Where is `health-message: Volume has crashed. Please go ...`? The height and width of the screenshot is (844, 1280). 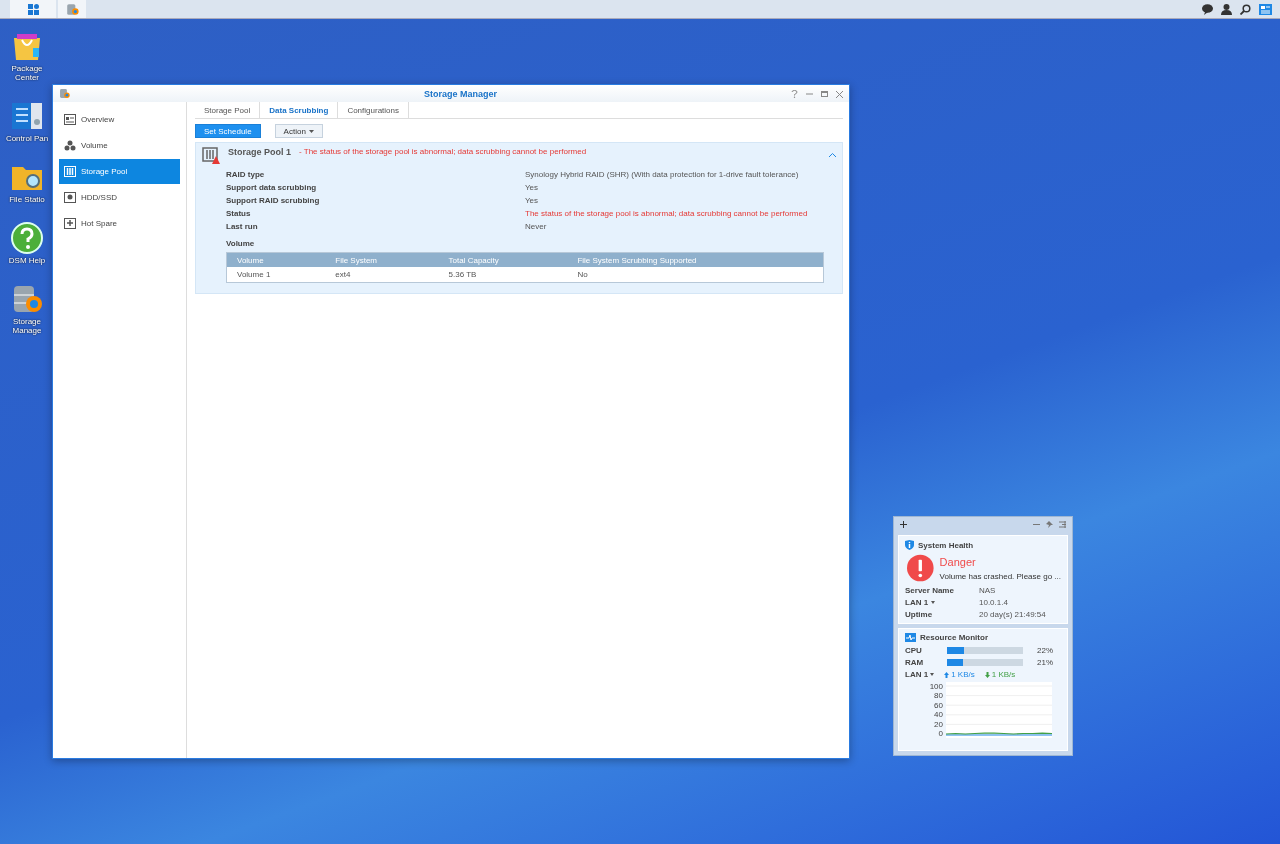 health-message: Volume has crashed. Please go ... is located at coordinates (1000, 576).